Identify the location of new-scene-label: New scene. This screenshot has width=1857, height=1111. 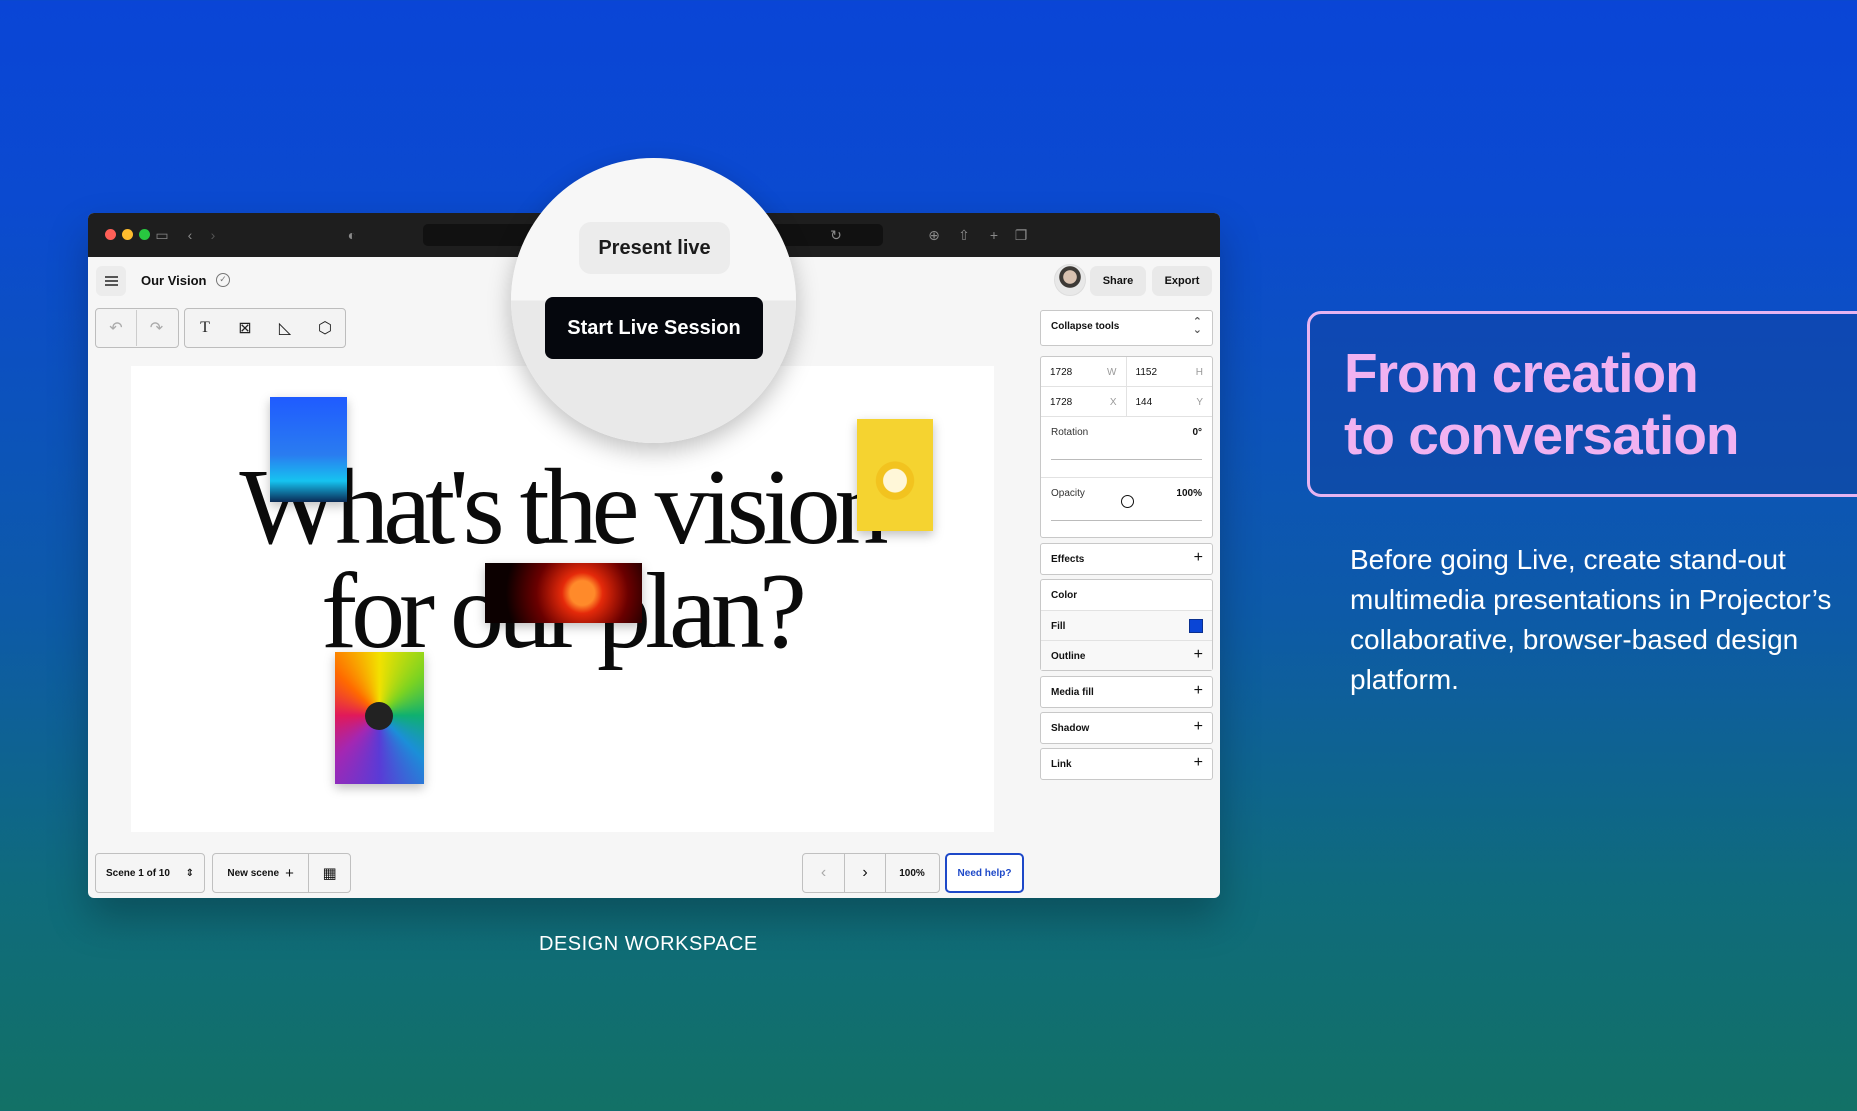
(253, 873).